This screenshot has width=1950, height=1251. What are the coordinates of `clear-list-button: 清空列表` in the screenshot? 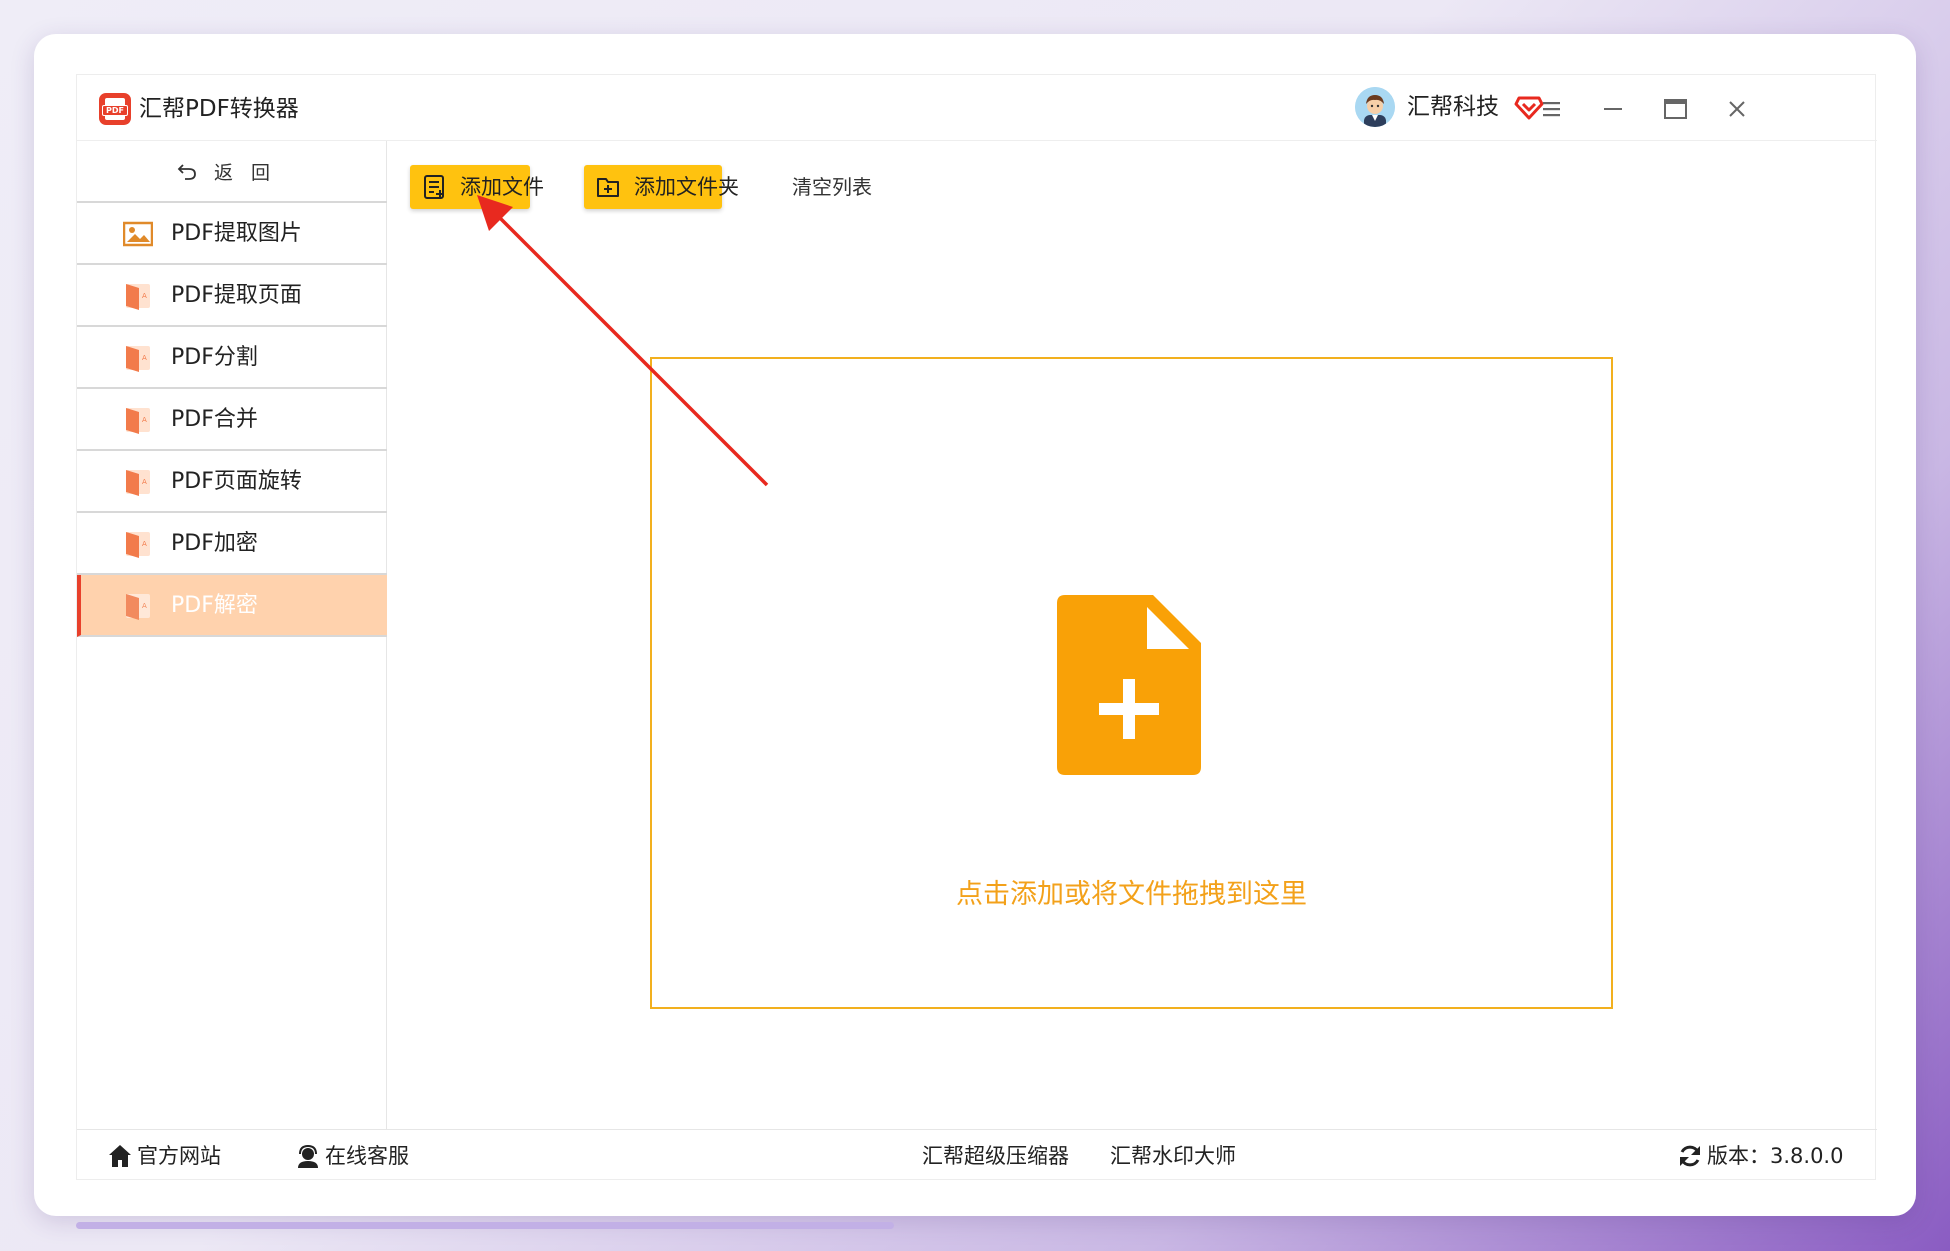 It's located at (832, 187).